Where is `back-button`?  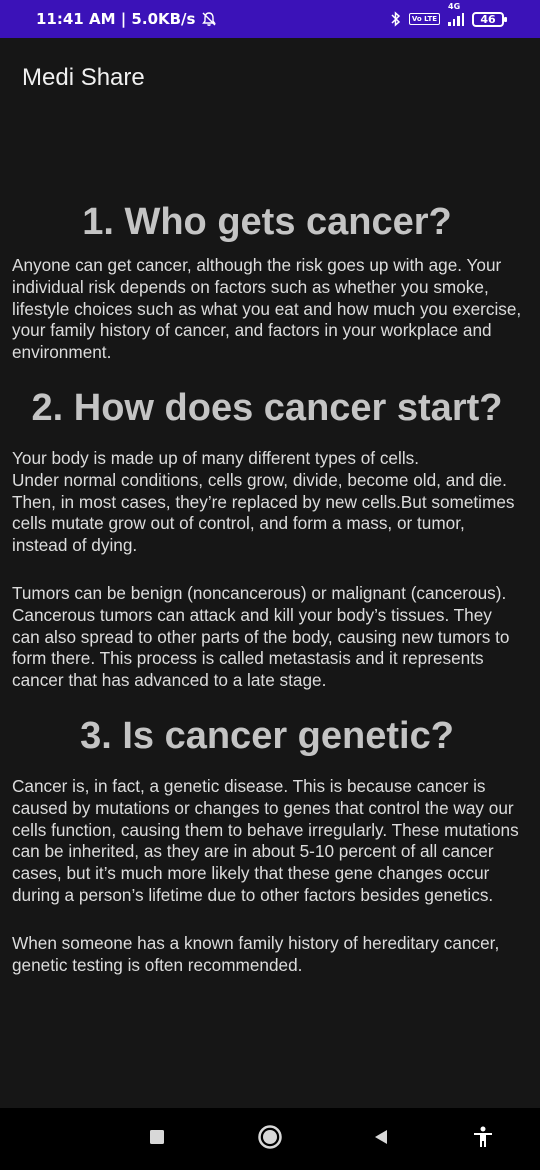
back-button is located at coordinates (381, 1139).